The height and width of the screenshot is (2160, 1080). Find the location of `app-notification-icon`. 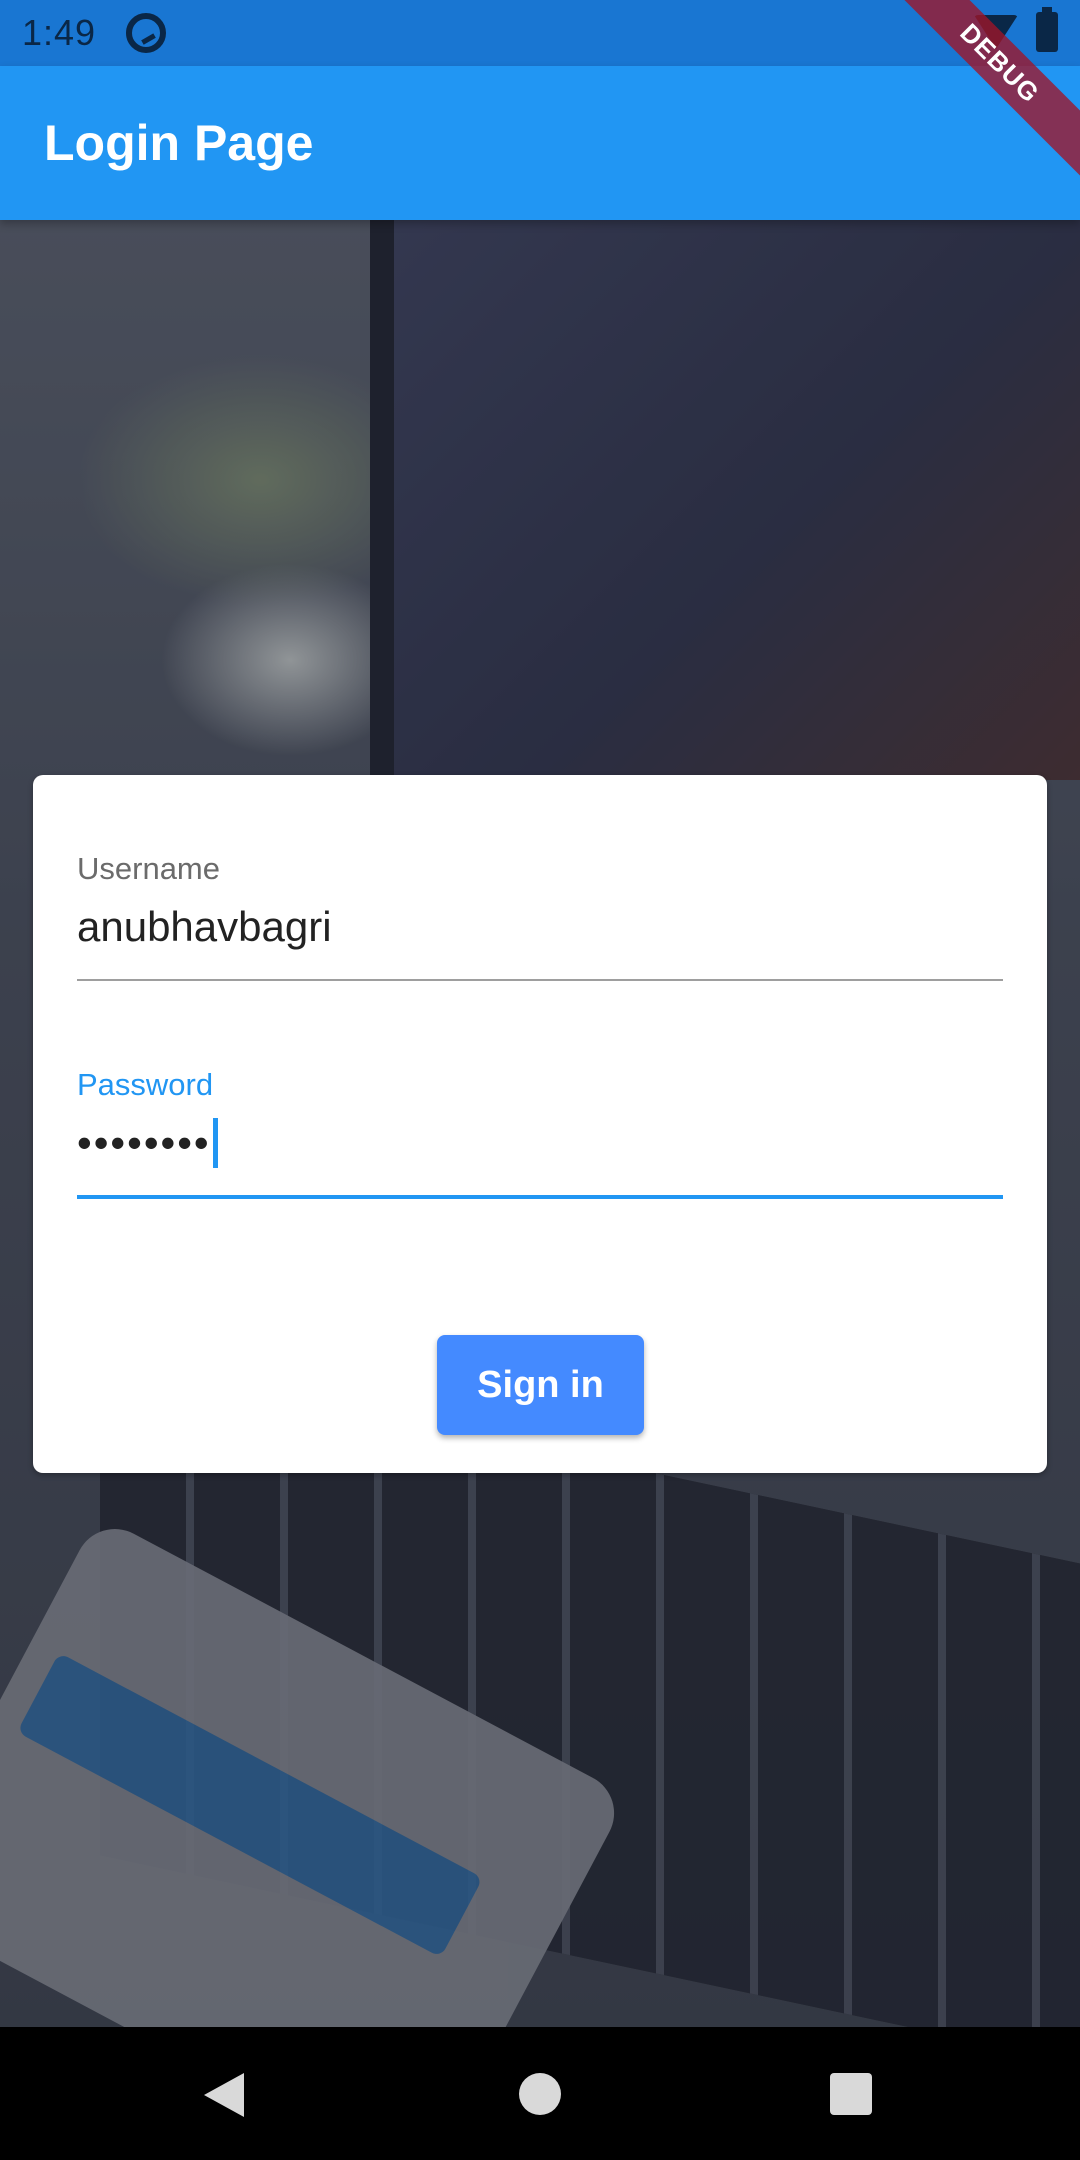

app-notification-icon is located at coordinates (146, 33).